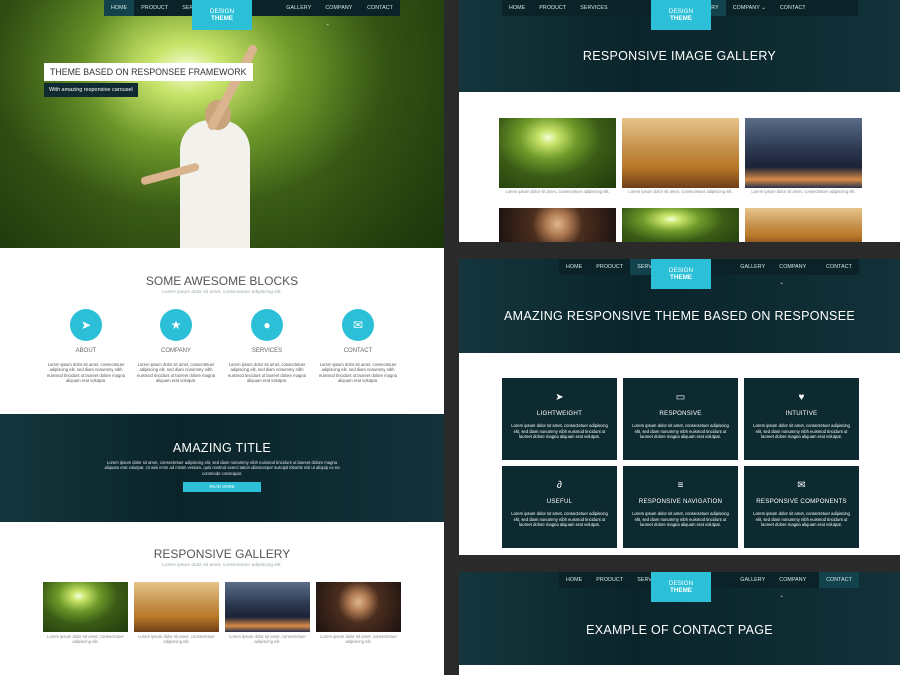 The image size is (900, 675). Describe the element at coordinates (222, 487) in the screenshot. I see `read-more-button: READ MORE` at that location.